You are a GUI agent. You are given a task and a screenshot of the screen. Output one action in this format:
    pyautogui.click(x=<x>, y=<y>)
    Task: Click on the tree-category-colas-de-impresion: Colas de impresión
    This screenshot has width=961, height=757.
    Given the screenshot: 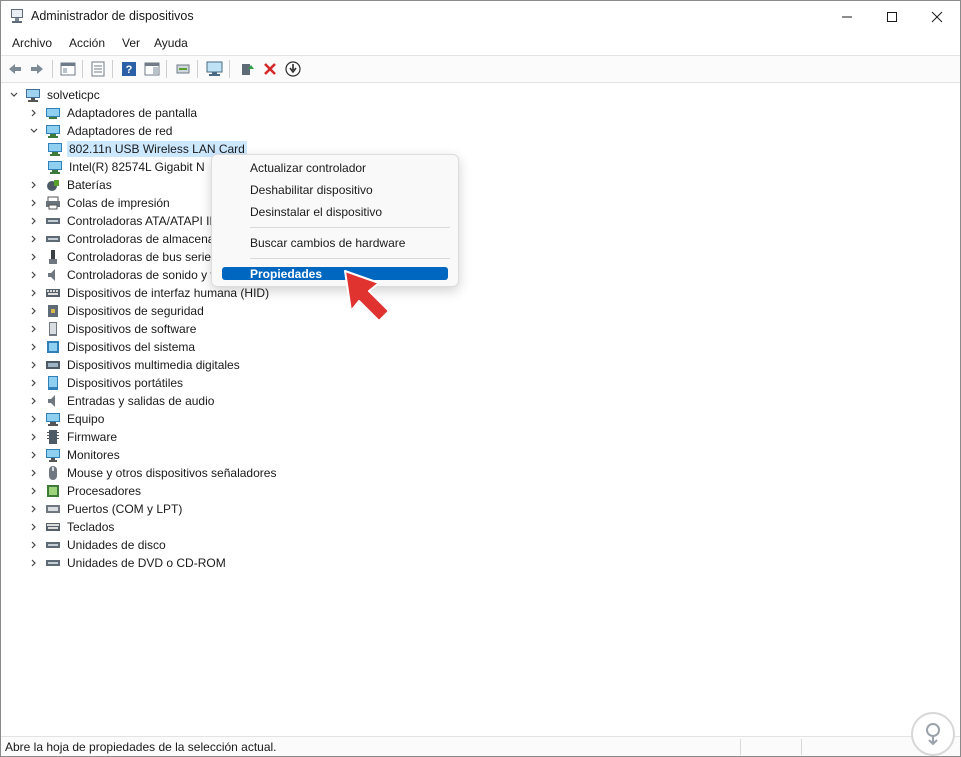 What is the action you would take?
    pyautogui.click(x=100, y=203)
    